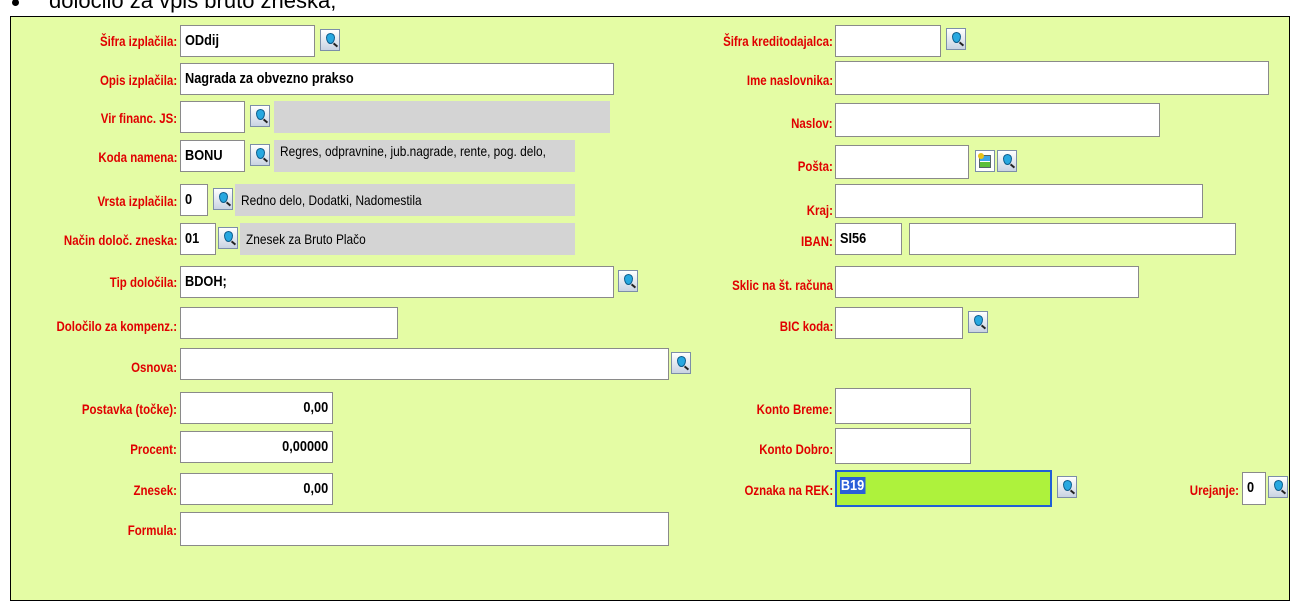 This screenshot has width=1296, height=601. What do you see at coordinates (806, 326) in the screenshot?
I see `bic-label: BIC koda:` at bounding box center [806, 326].